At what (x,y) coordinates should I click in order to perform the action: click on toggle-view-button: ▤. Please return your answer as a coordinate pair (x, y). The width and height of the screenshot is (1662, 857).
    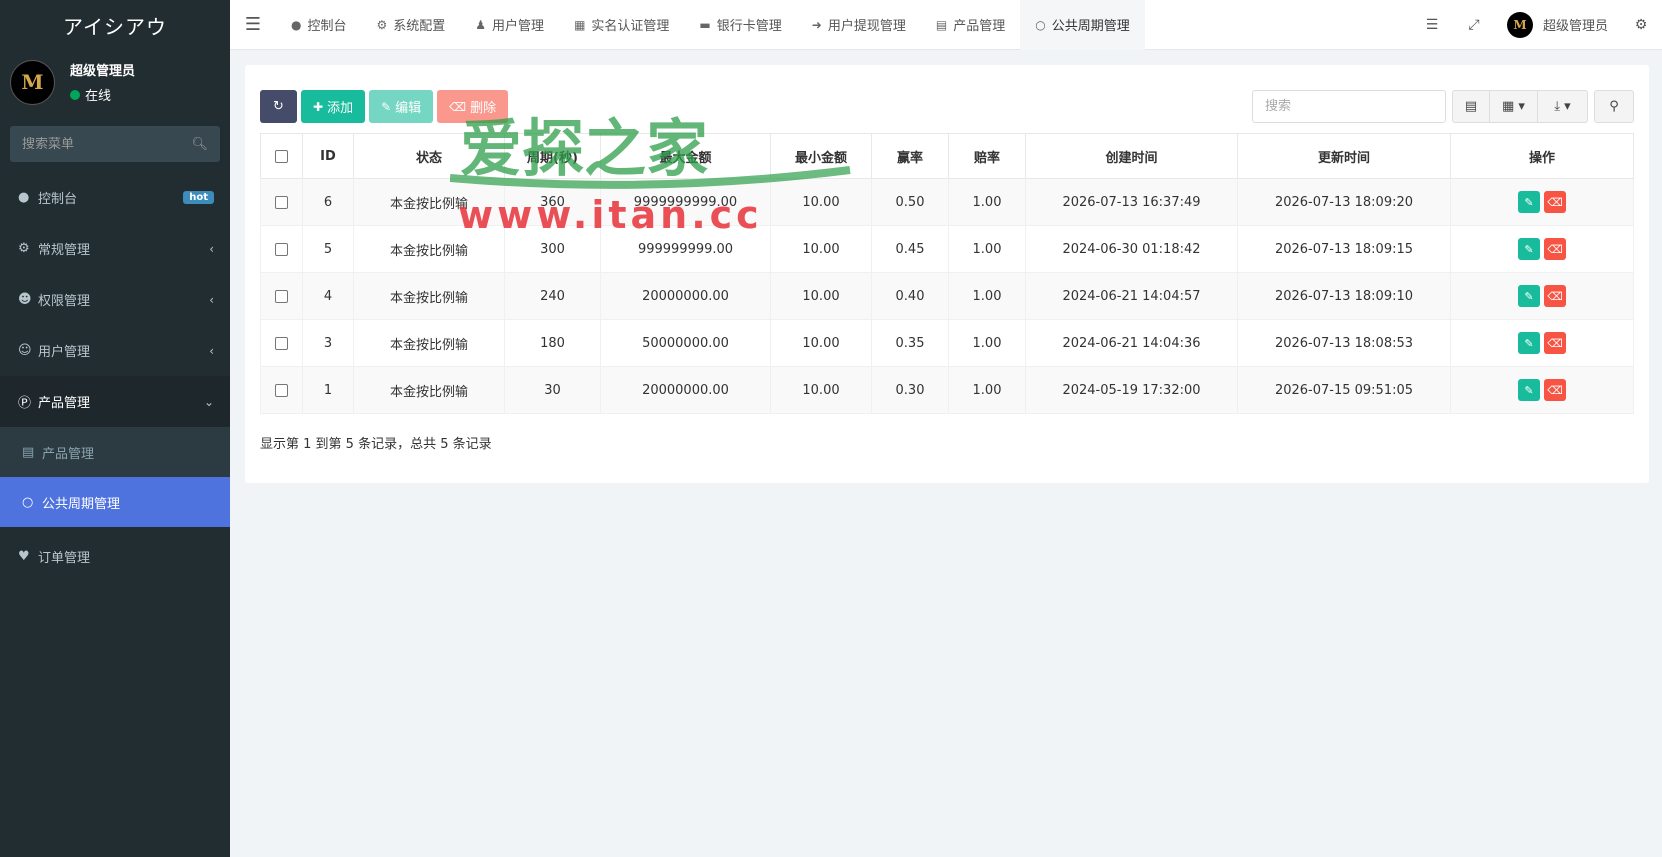
    Looking at the image, I should click on (1471, 106).